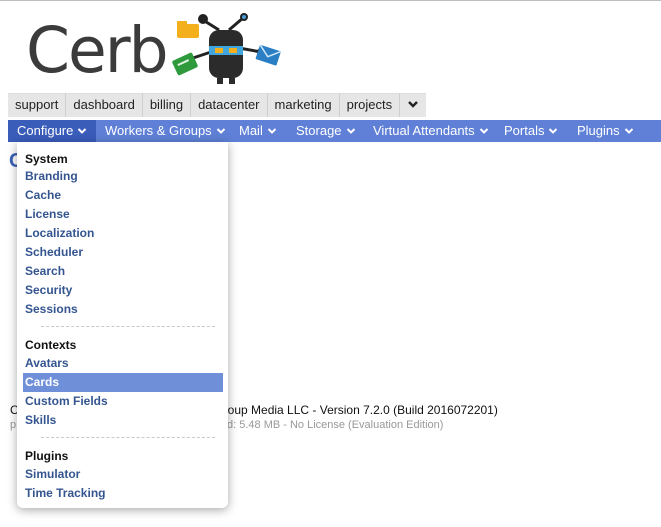 The image size is (661, 527). Describe the element at coordinates (13, 425) in the screenshot. I see `footer-stats-start: p` at that location.